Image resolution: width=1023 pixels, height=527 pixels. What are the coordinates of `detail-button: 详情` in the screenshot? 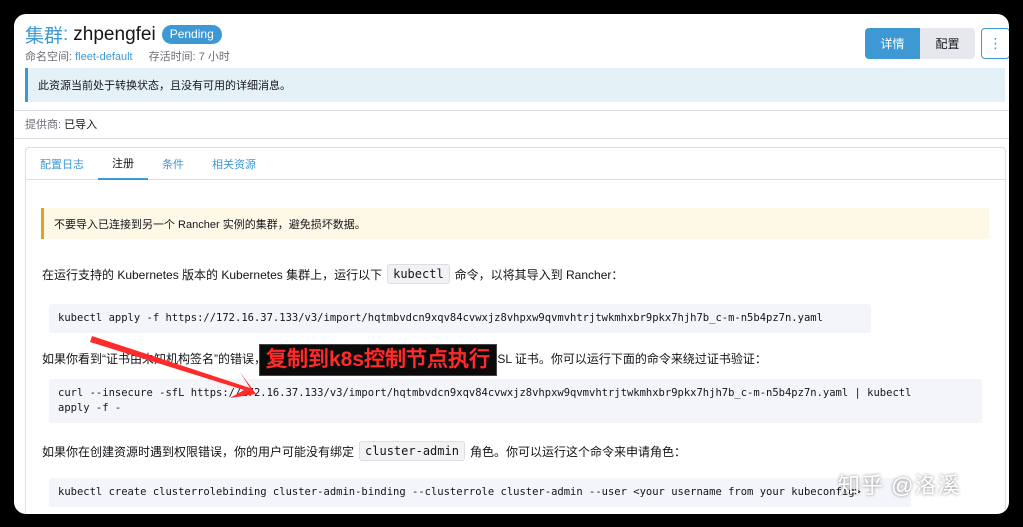 It's located at (892, 43).